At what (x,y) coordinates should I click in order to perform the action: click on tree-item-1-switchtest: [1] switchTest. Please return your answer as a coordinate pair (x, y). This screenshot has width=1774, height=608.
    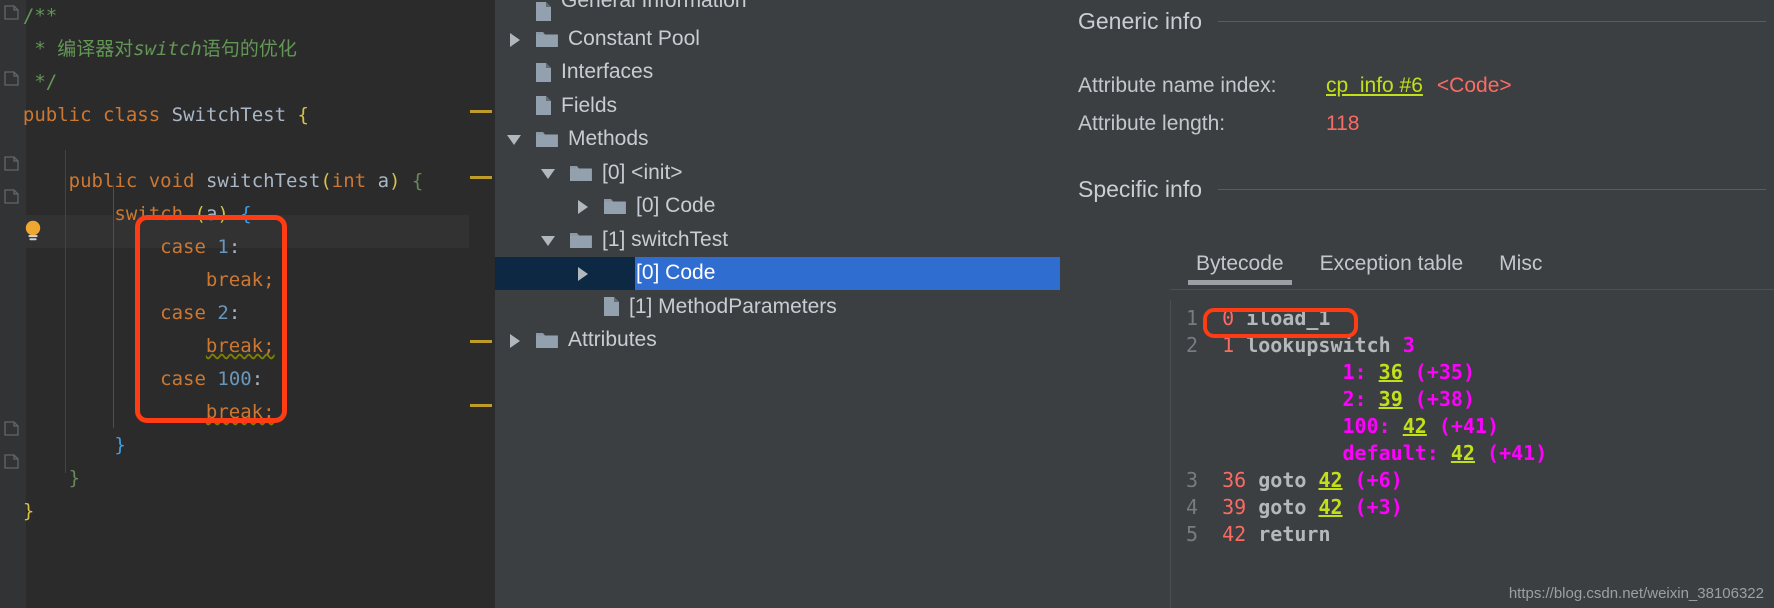
    Looking at the image, I should click on (777, 240).